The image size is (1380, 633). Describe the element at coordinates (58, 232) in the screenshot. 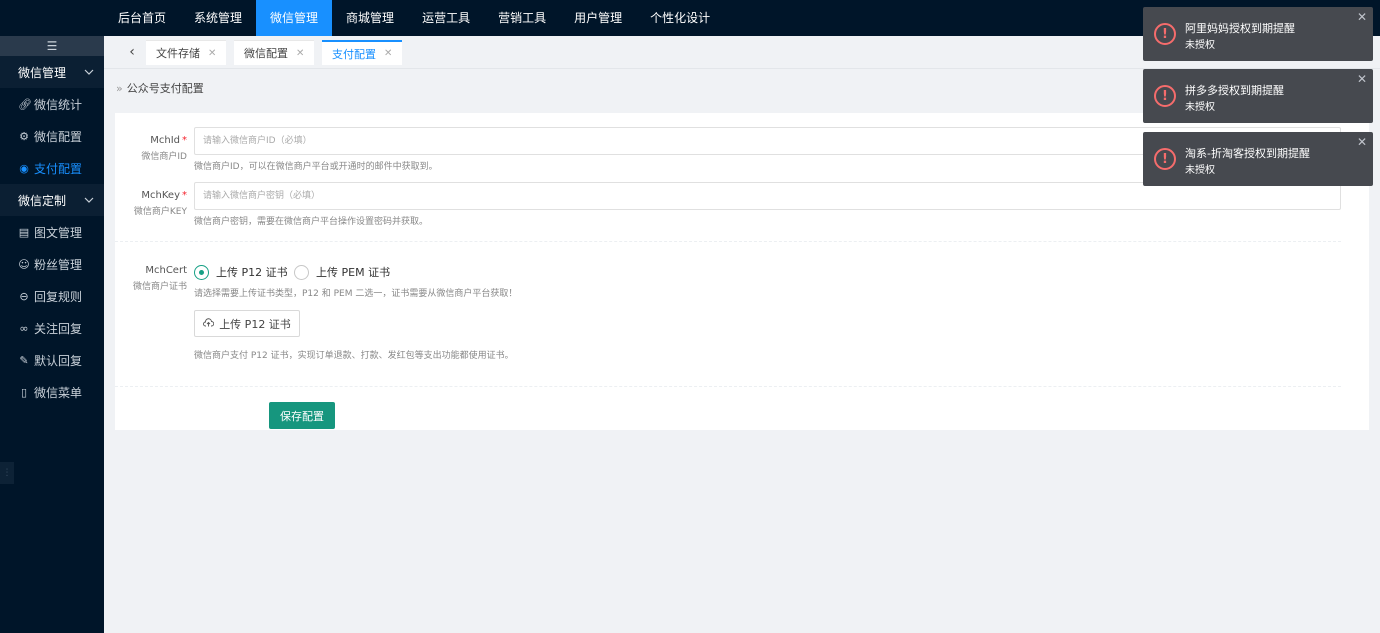

I see `sidebar-item-label: 图文管理` at that location.